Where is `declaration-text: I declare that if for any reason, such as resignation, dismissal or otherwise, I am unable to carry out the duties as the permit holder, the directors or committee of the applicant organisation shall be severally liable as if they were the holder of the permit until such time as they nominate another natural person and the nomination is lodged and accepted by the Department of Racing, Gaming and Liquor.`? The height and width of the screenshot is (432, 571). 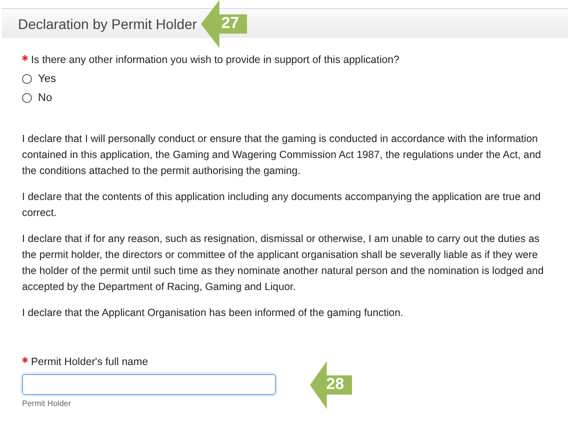 declaration-text: I declare that if for any reason, such as resignation, dismissal or otherwise, I am unable to carry out the duties as the permit holder, the directors or committee of the applicant organisation shall be severally liable as if they were the holder of the permit until such time as they nominate another natural person and the nomination is lodged and accepted by the Department of Racing, Gaming and Liquor. is located at coordinates (283, 264).